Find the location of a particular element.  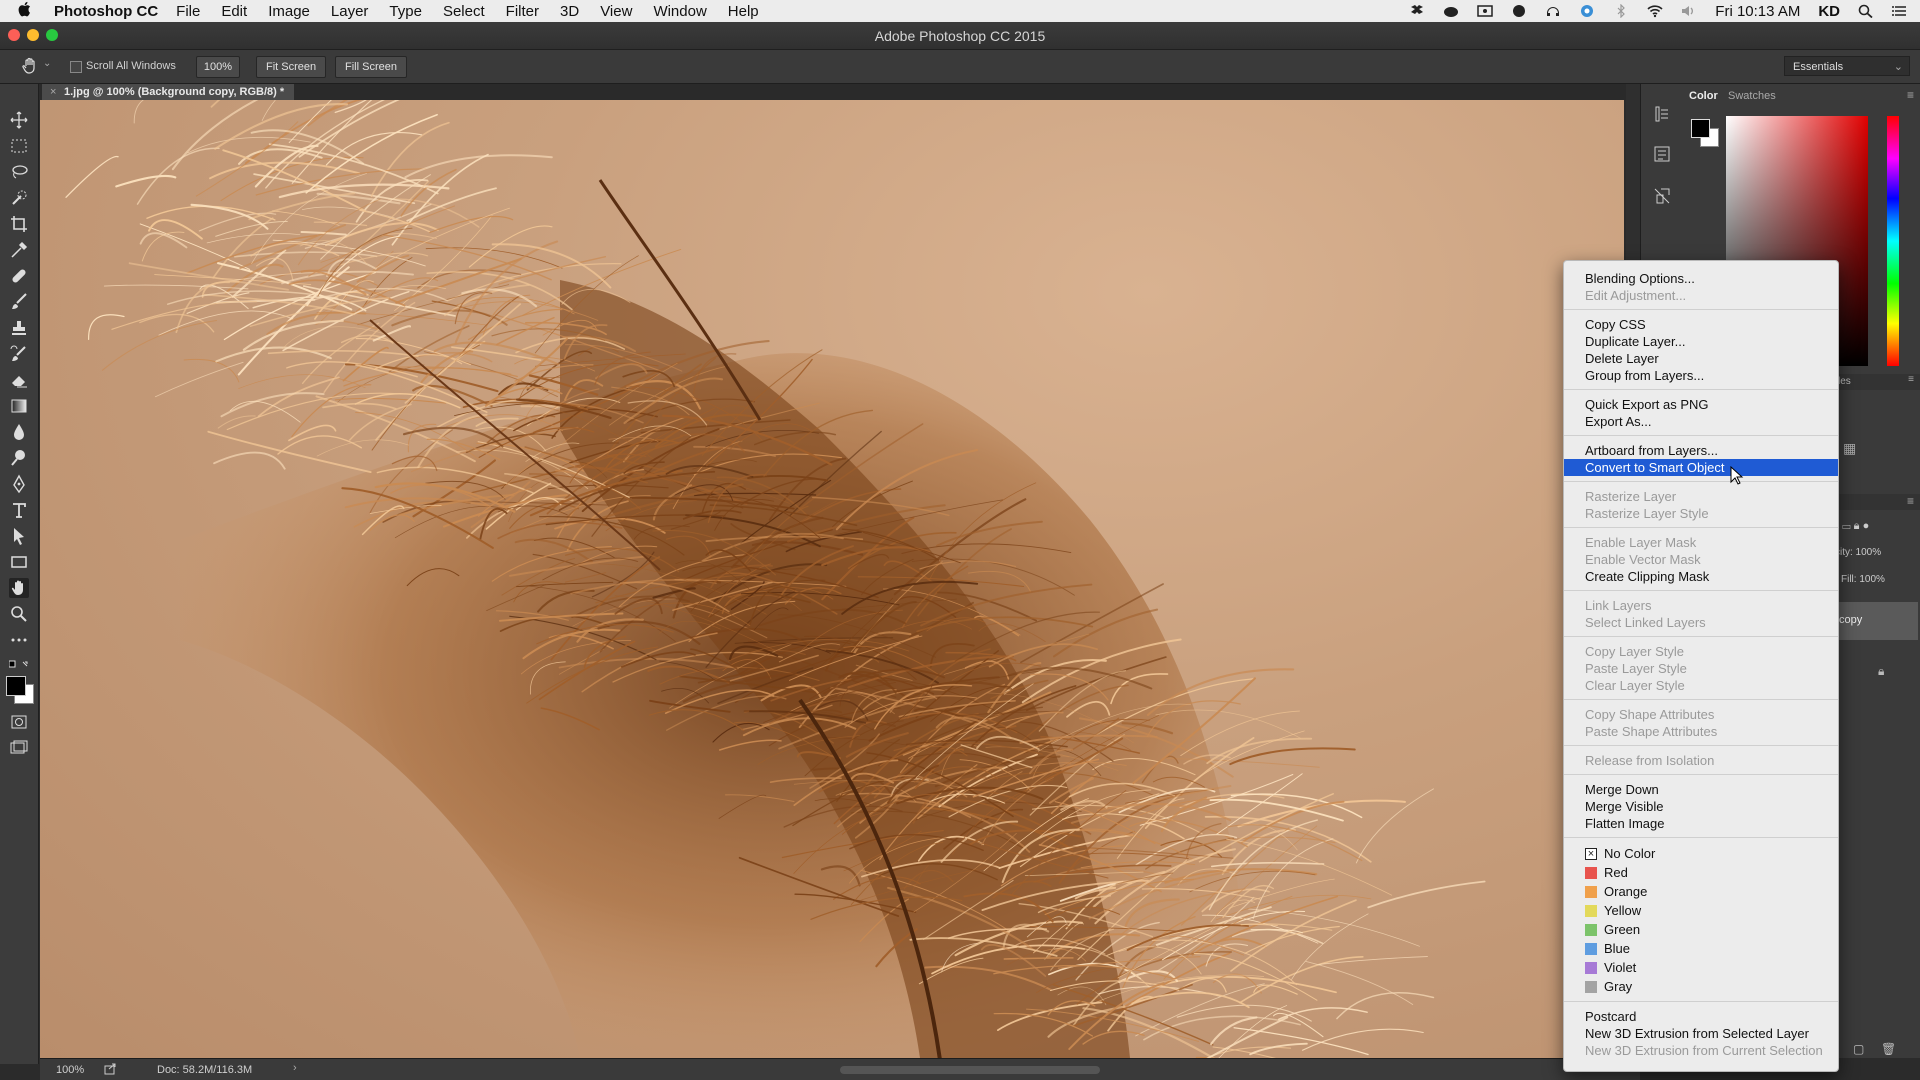

menu-file: File is located at coordinates (188, 11).